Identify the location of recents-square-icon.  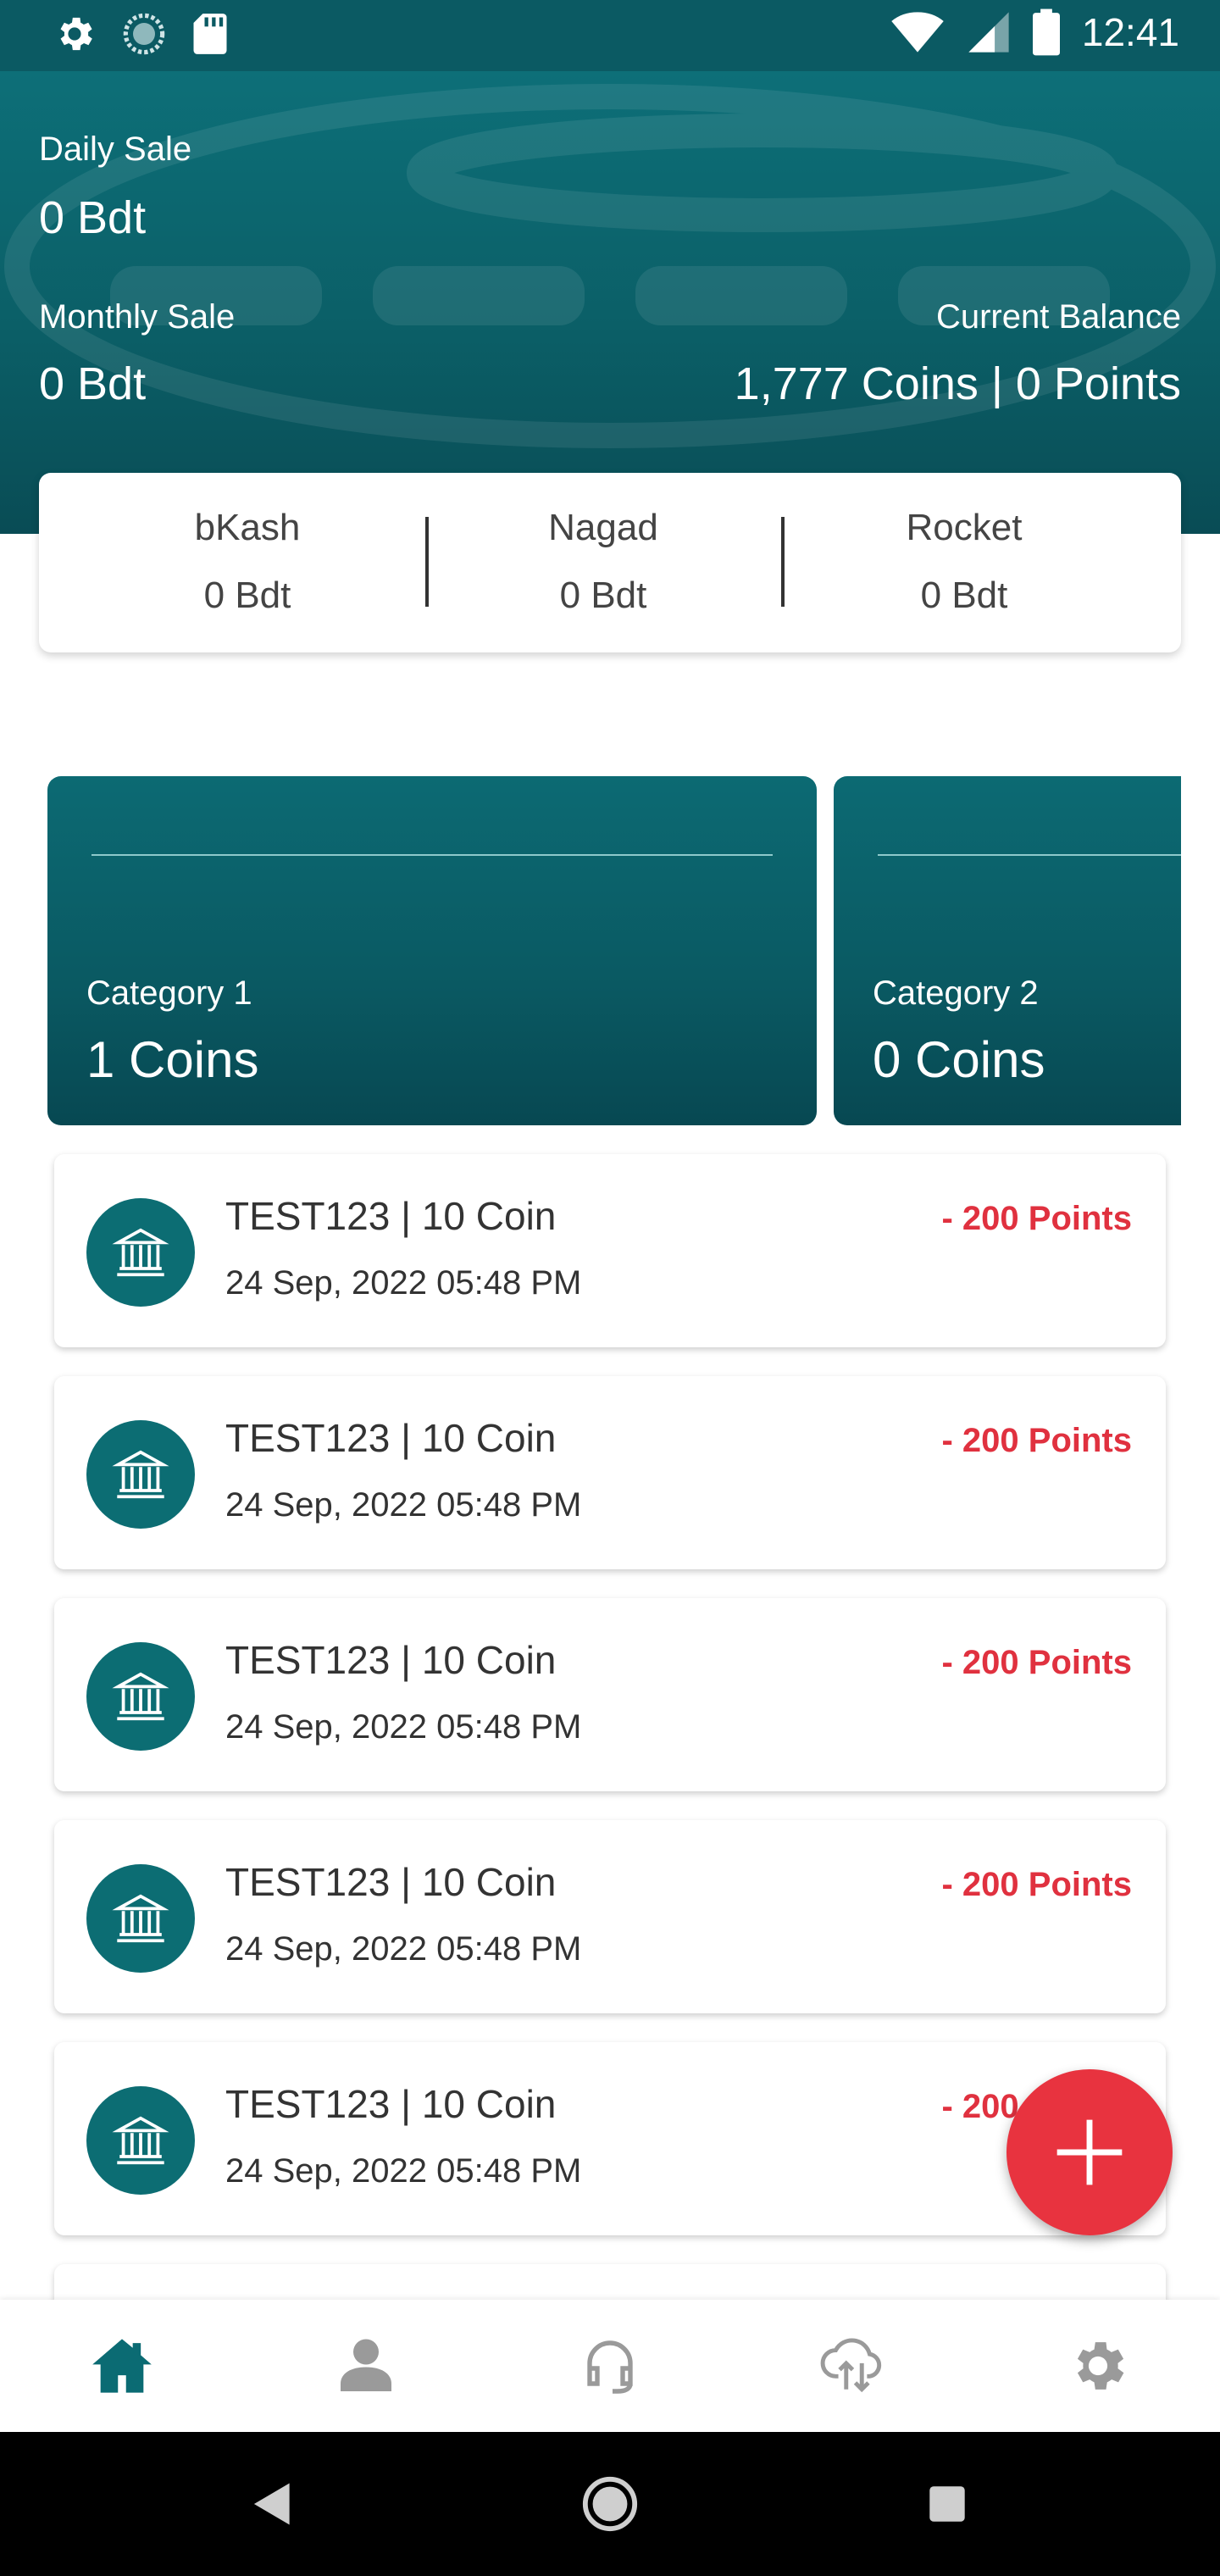
(947, 2504).